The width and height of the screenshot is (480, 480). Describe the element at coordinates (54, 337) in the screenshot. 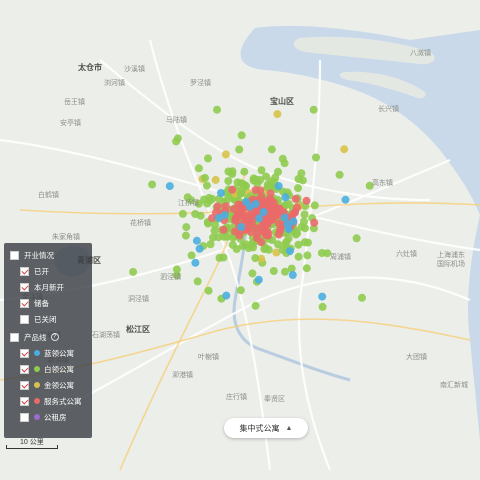

I see `help-icon: ?` at that location.